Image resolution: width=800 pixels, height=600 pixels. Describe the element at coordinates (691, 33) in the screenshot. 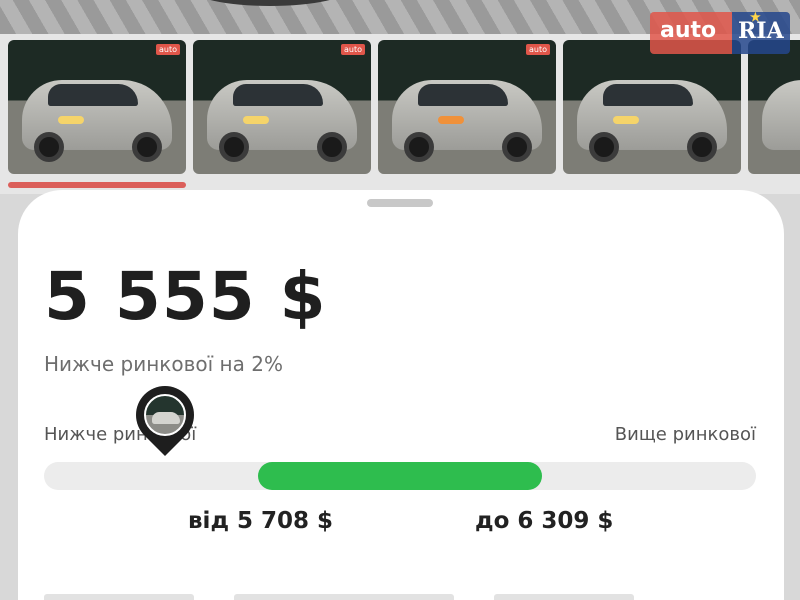

I see `watermark-auto-text: auto` at that location.